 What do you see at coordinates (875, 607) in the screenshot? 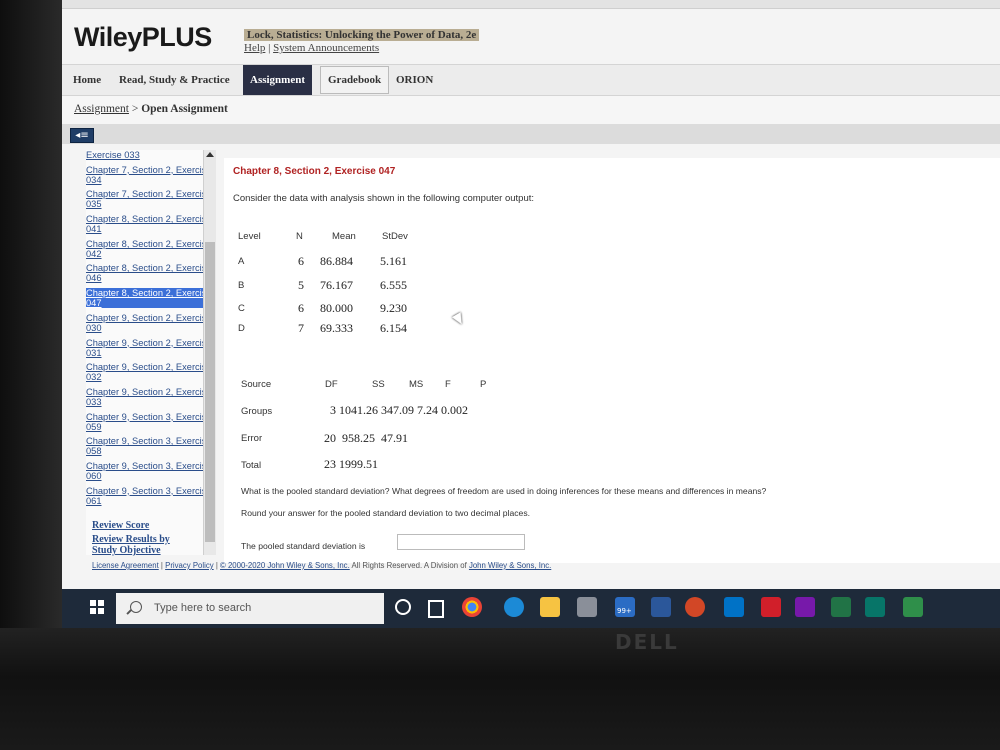
I see `publisher-icon` at bounding box center [875, 607].